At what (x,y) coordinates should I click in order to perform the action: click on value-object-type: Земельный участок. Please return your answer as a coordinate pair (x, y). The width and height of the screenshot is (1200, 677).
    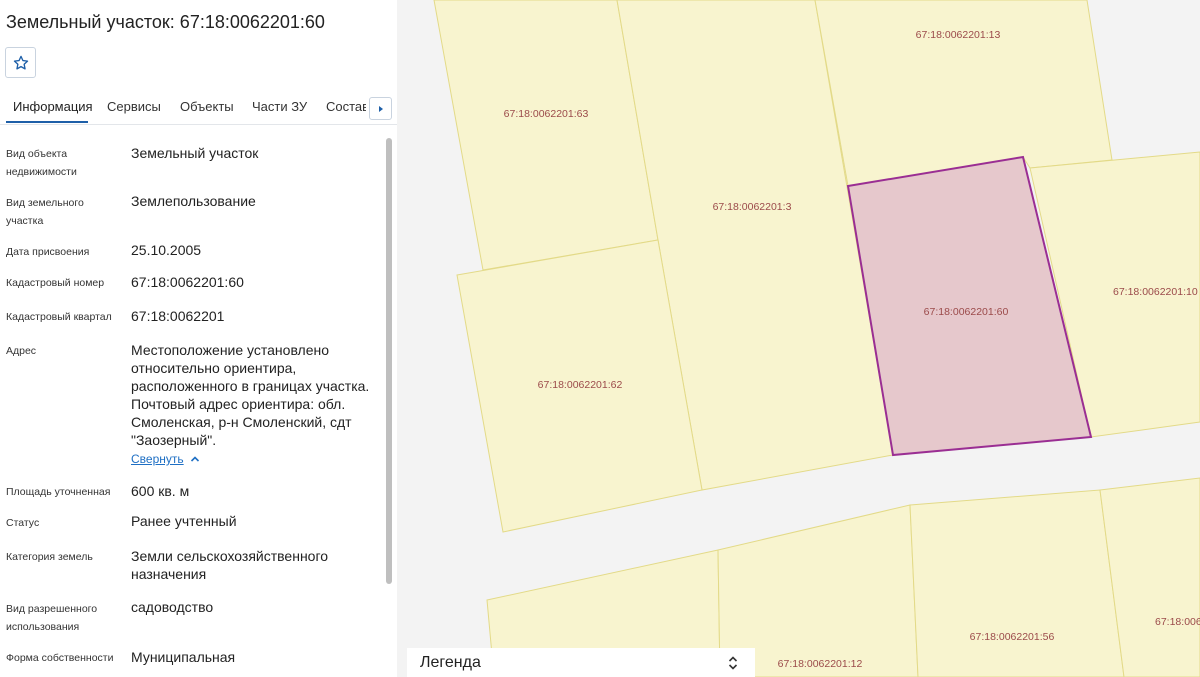
    Looking at the image, I should click on (195, 153).